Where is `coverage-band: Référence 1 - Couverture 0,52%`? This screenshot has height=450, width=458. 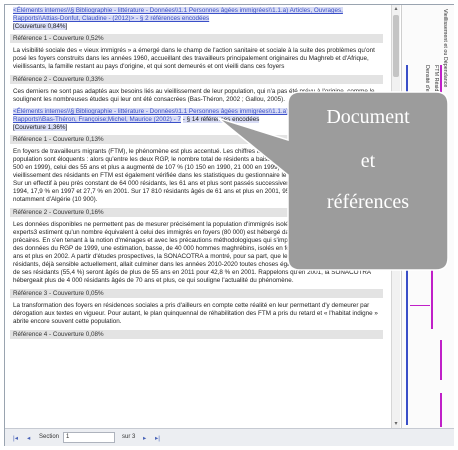
coverage-band: Référence 1 - Couverture 0,52% is located at coordinates (196, 38).